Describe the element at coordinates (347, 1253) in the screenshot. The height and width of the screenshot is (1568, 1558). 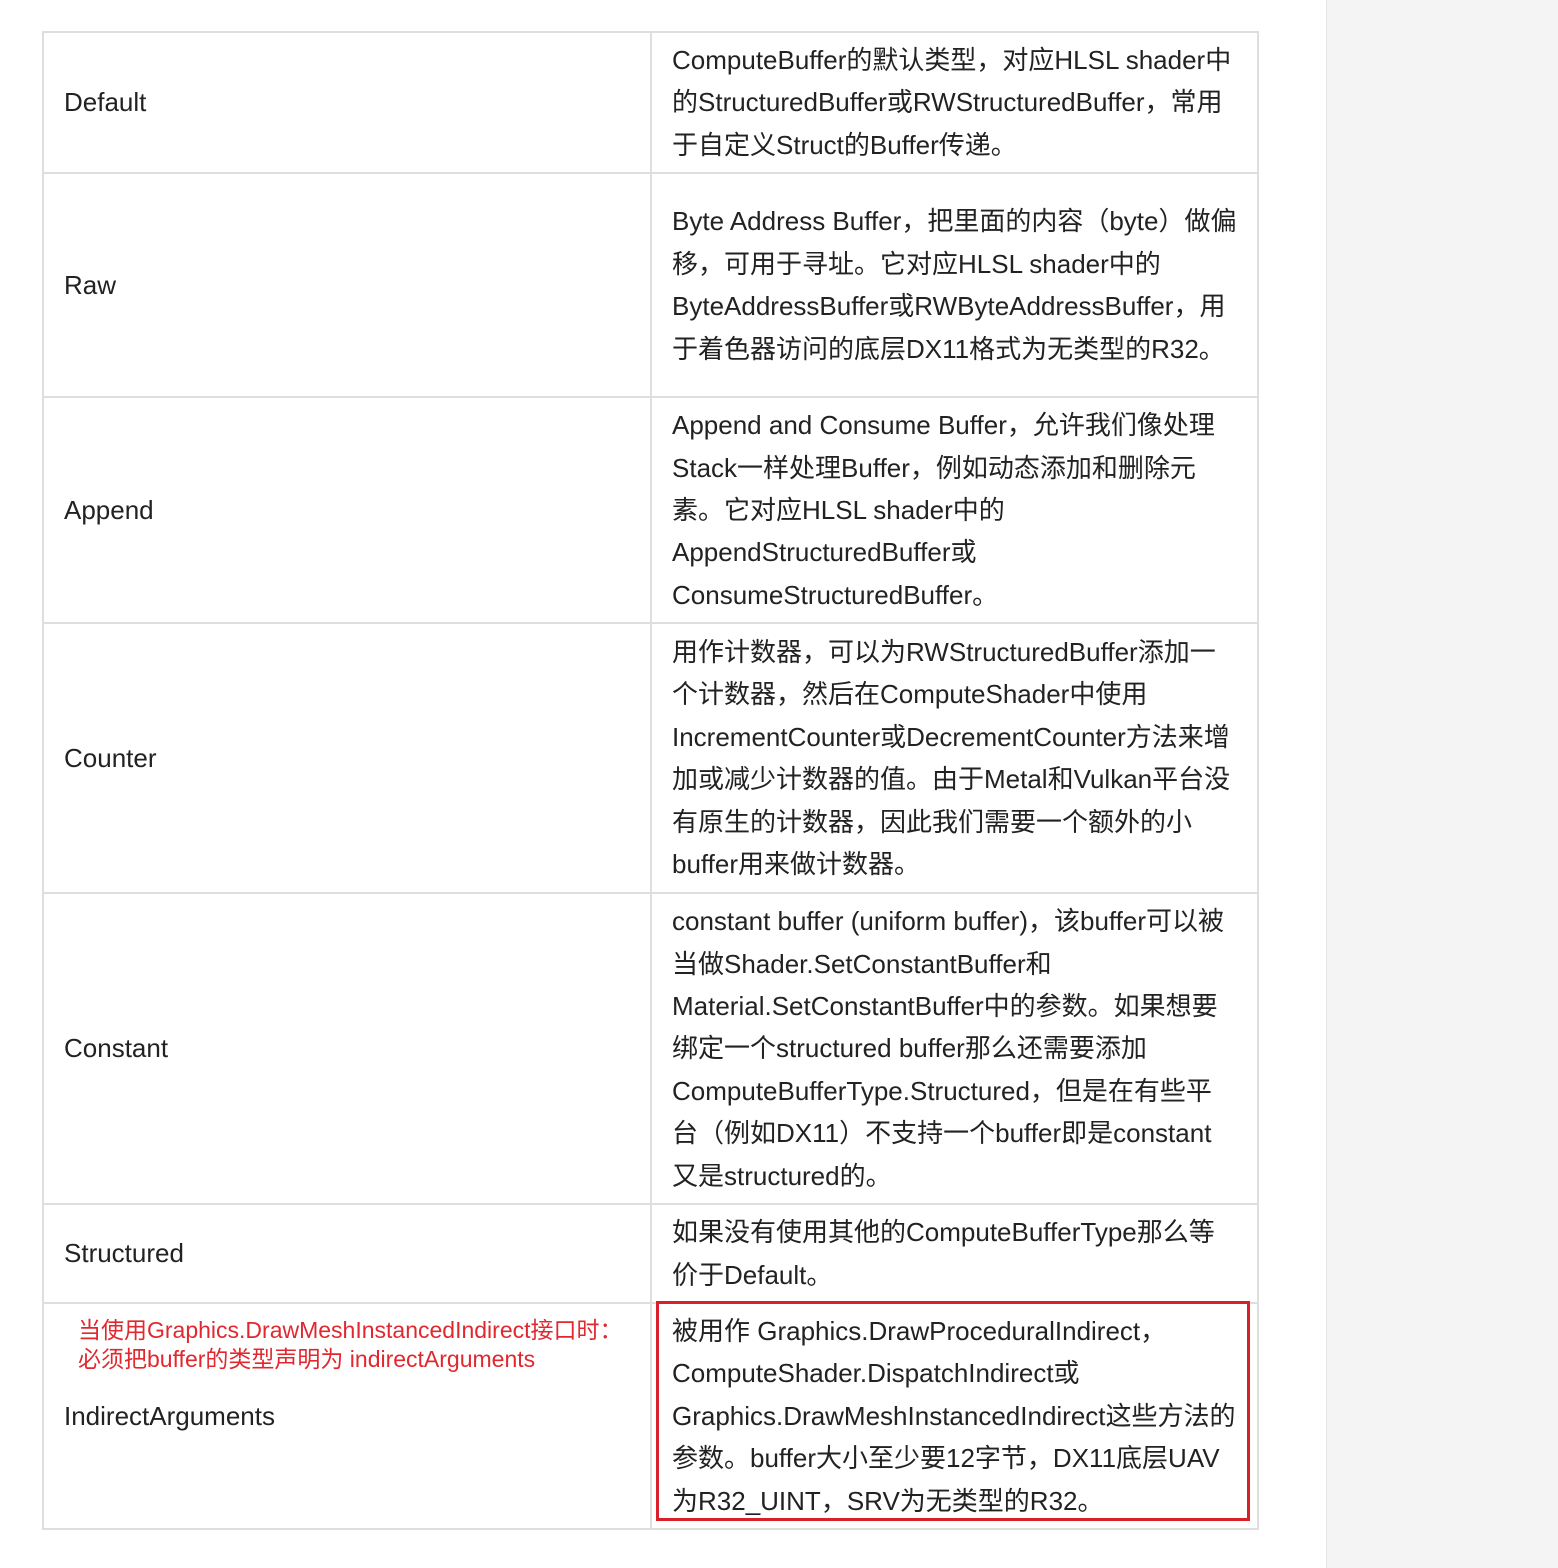
I see `type-name-cell: Structured` at that location.